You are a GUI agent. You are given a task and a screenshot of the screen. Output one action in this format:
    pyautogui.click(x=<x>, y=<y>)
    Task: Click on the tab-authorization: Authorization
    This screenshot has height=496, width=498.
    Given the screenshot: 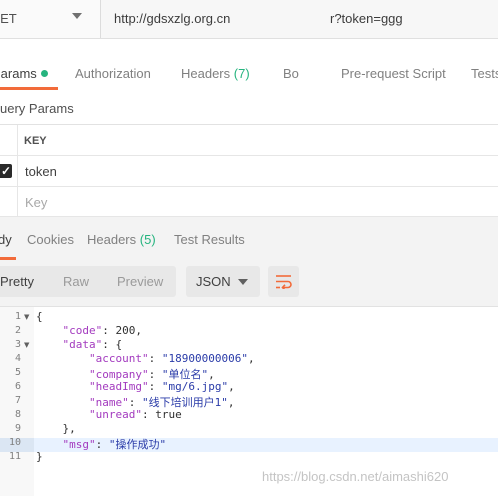 What is the action you would take?
    pyautogui.click(x=113, y=73)
    